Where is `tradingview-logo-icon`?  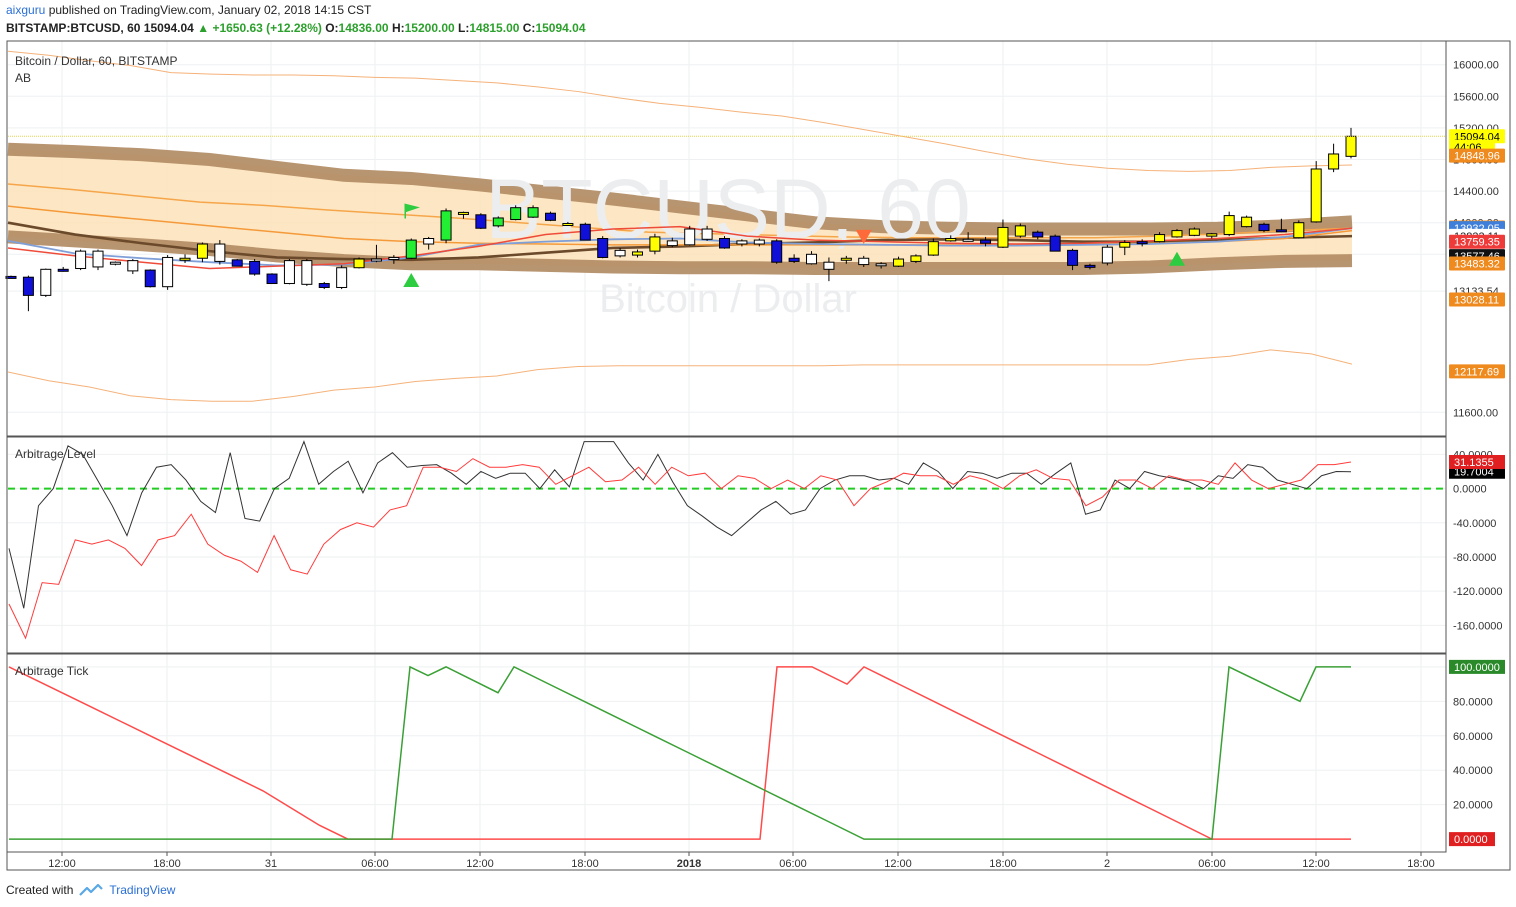 tradingview-logo-icon is located at coordinates (91, 889).